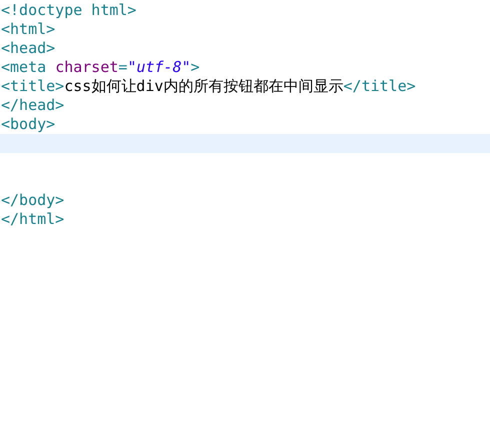 The image size is (490, 423). I want to click on code-line: <title>css如何让div内的所有按钮都在中间显示</title>, so click(208, 86).